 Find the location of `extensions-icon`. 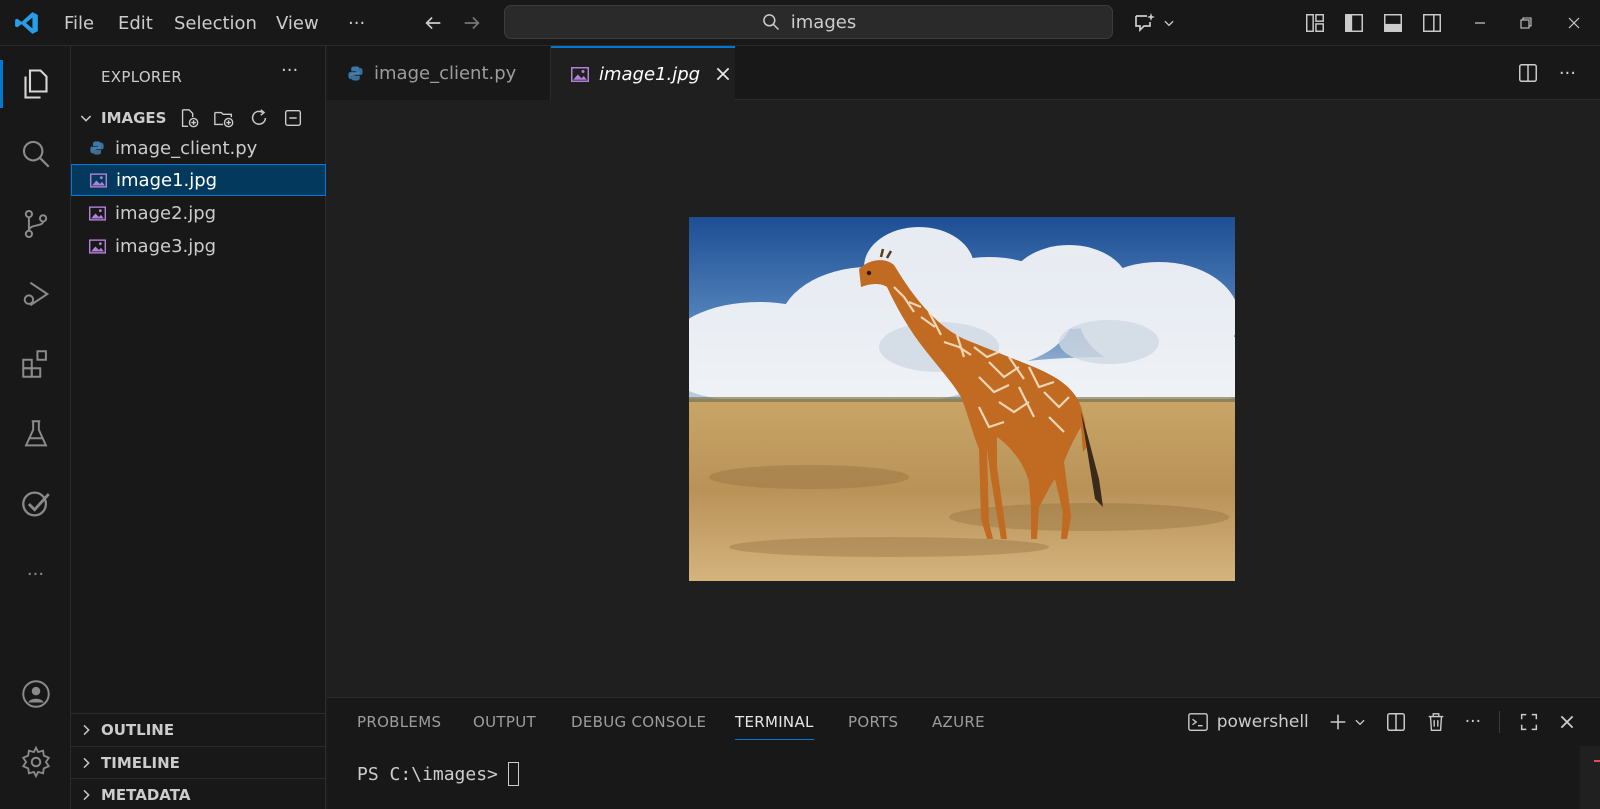

extensions-icon is located at coordinates (35, 364).